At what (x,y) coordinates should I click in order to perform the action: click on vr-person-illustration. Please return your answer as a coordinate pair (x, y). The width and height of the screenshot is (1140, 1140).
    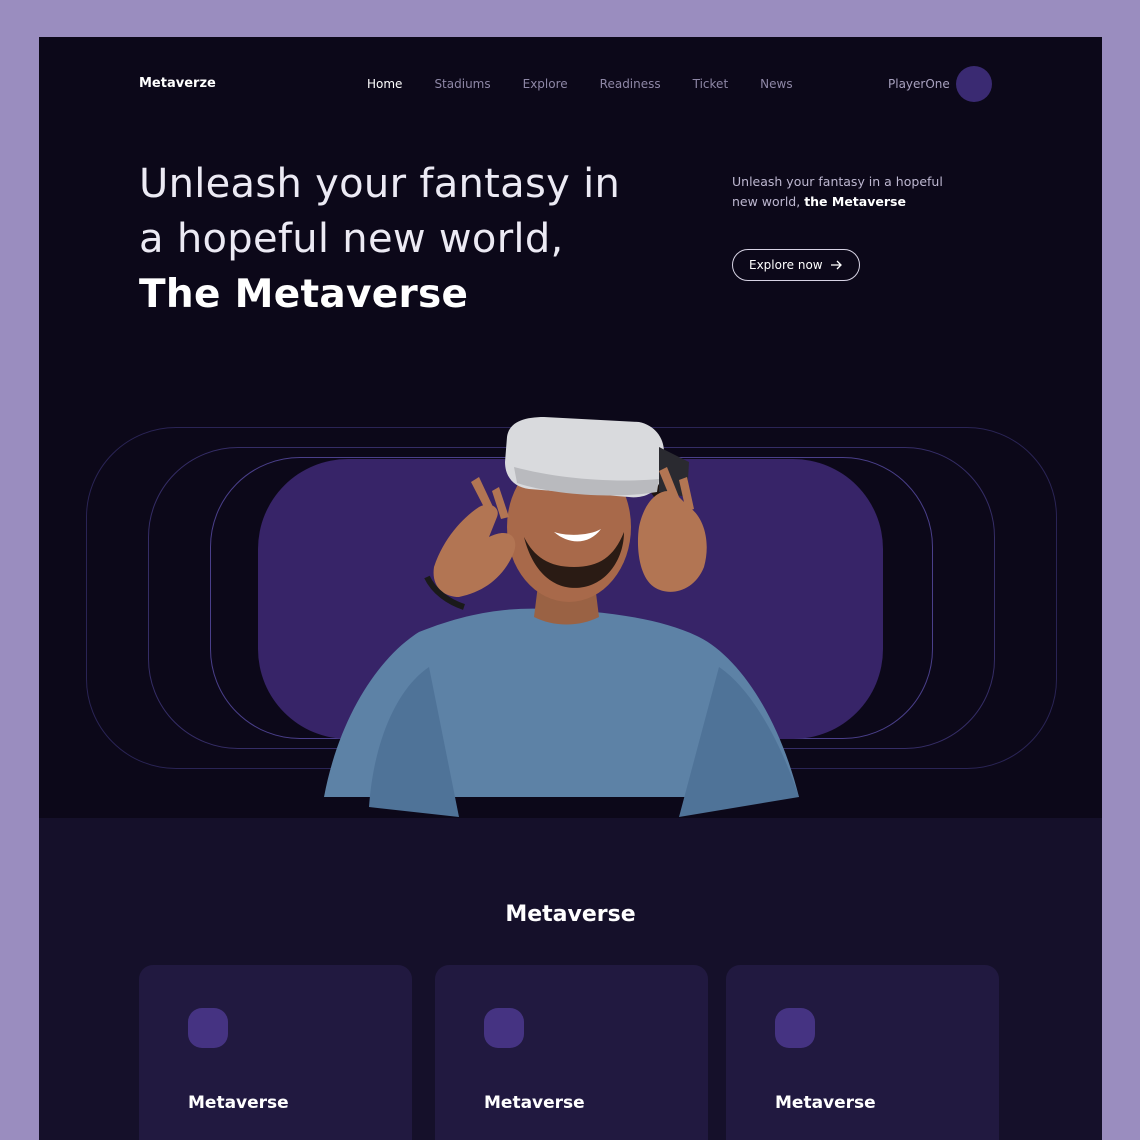
    Looking at the image, I should click on (561, 617).